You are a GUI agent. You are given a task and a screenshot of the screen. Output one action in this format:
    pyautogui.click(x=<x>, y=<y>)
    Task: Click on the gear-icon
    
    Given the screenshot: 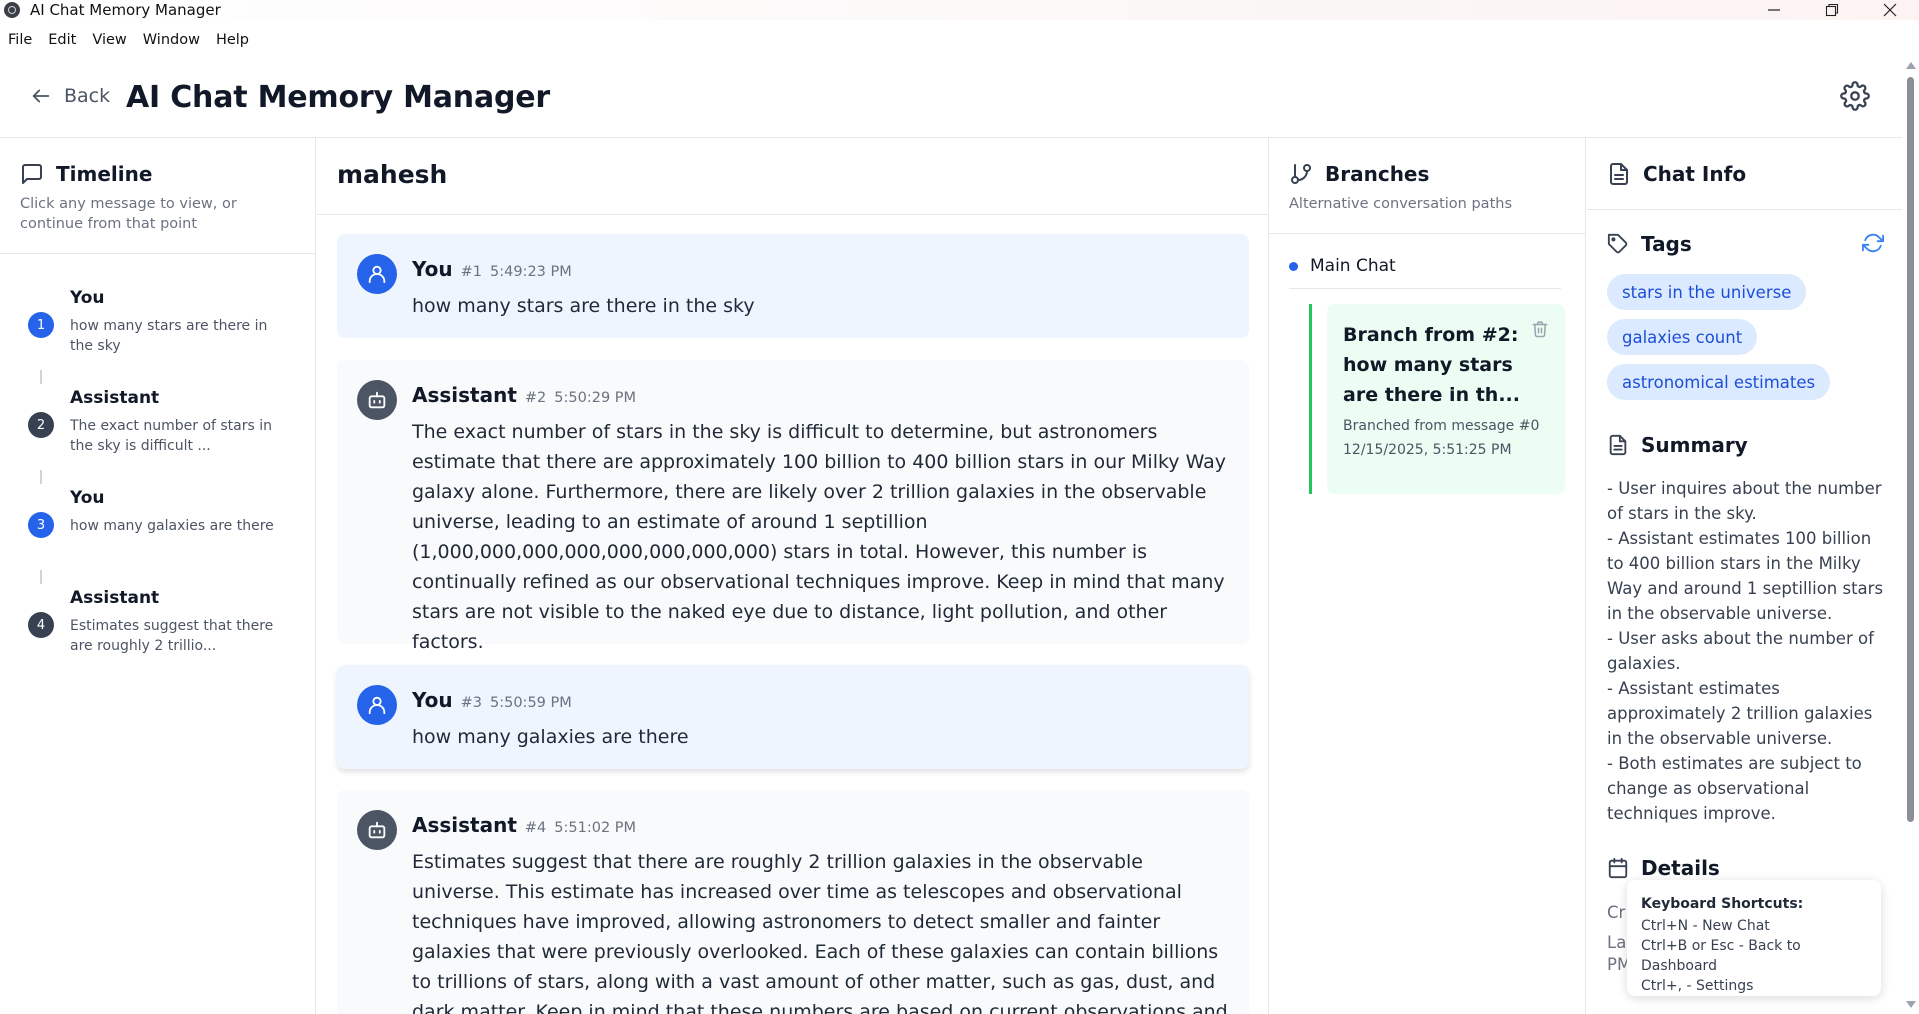 What is the action you would take?
    pyautogui.click(x=1855, y=96)
    